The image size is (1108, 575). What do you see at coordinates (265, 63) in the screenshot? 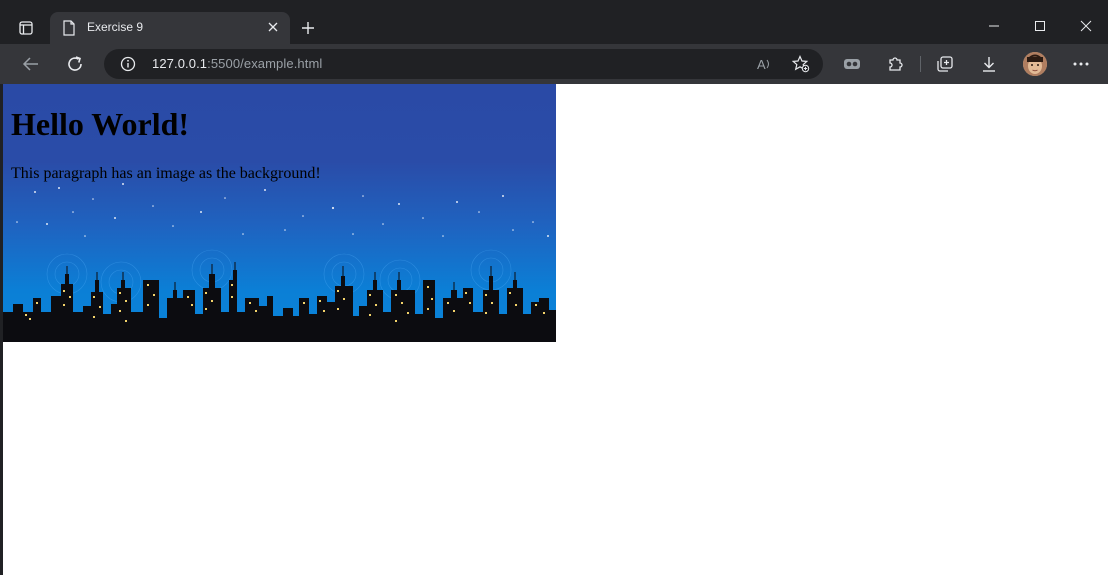
I see `url-path: :5500/example.html` at bounding box center [265, 63].